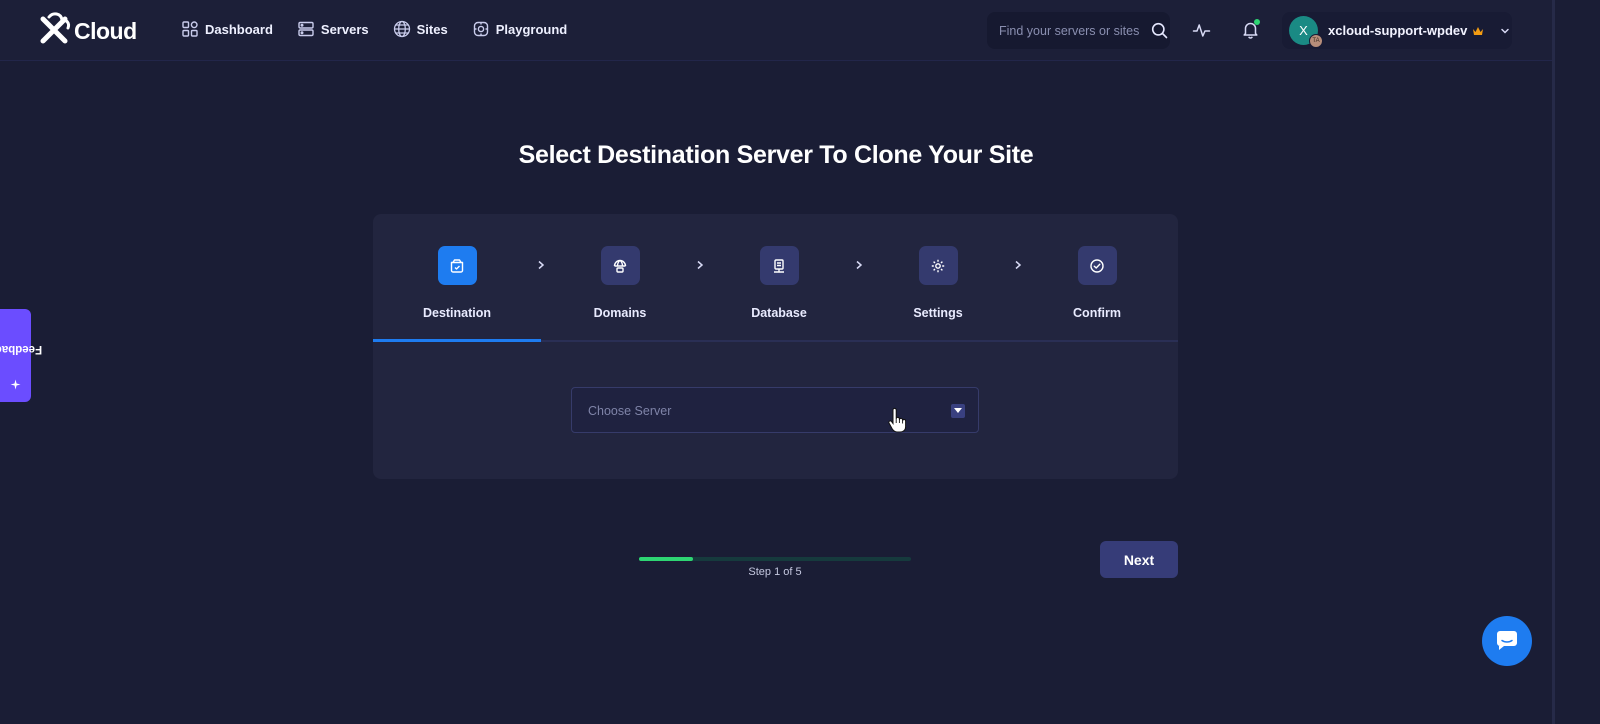  I want to click on search-icon, so click(1159, 30).